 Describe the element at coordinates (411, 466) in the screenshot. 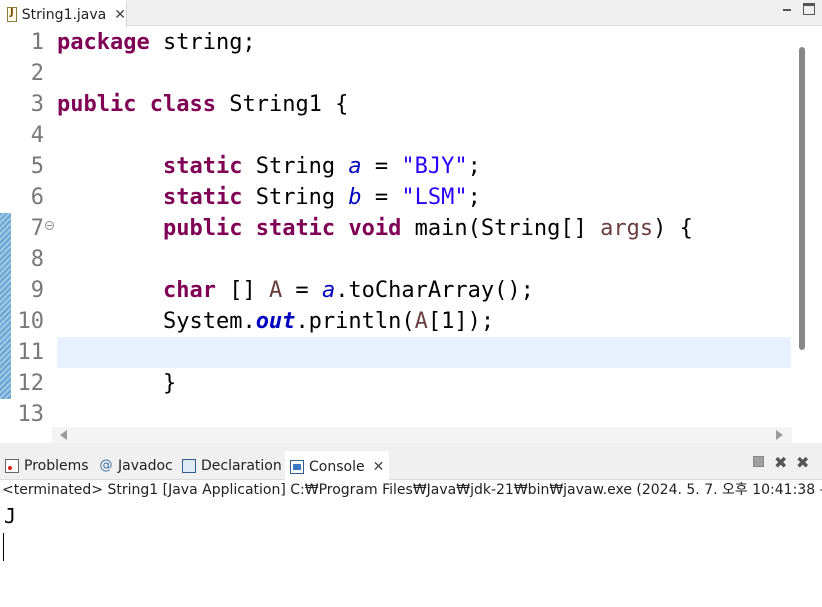

I see `bottom-panel-tab-bar: Problems @ Javadoc Declaration Console ✕` at that location.